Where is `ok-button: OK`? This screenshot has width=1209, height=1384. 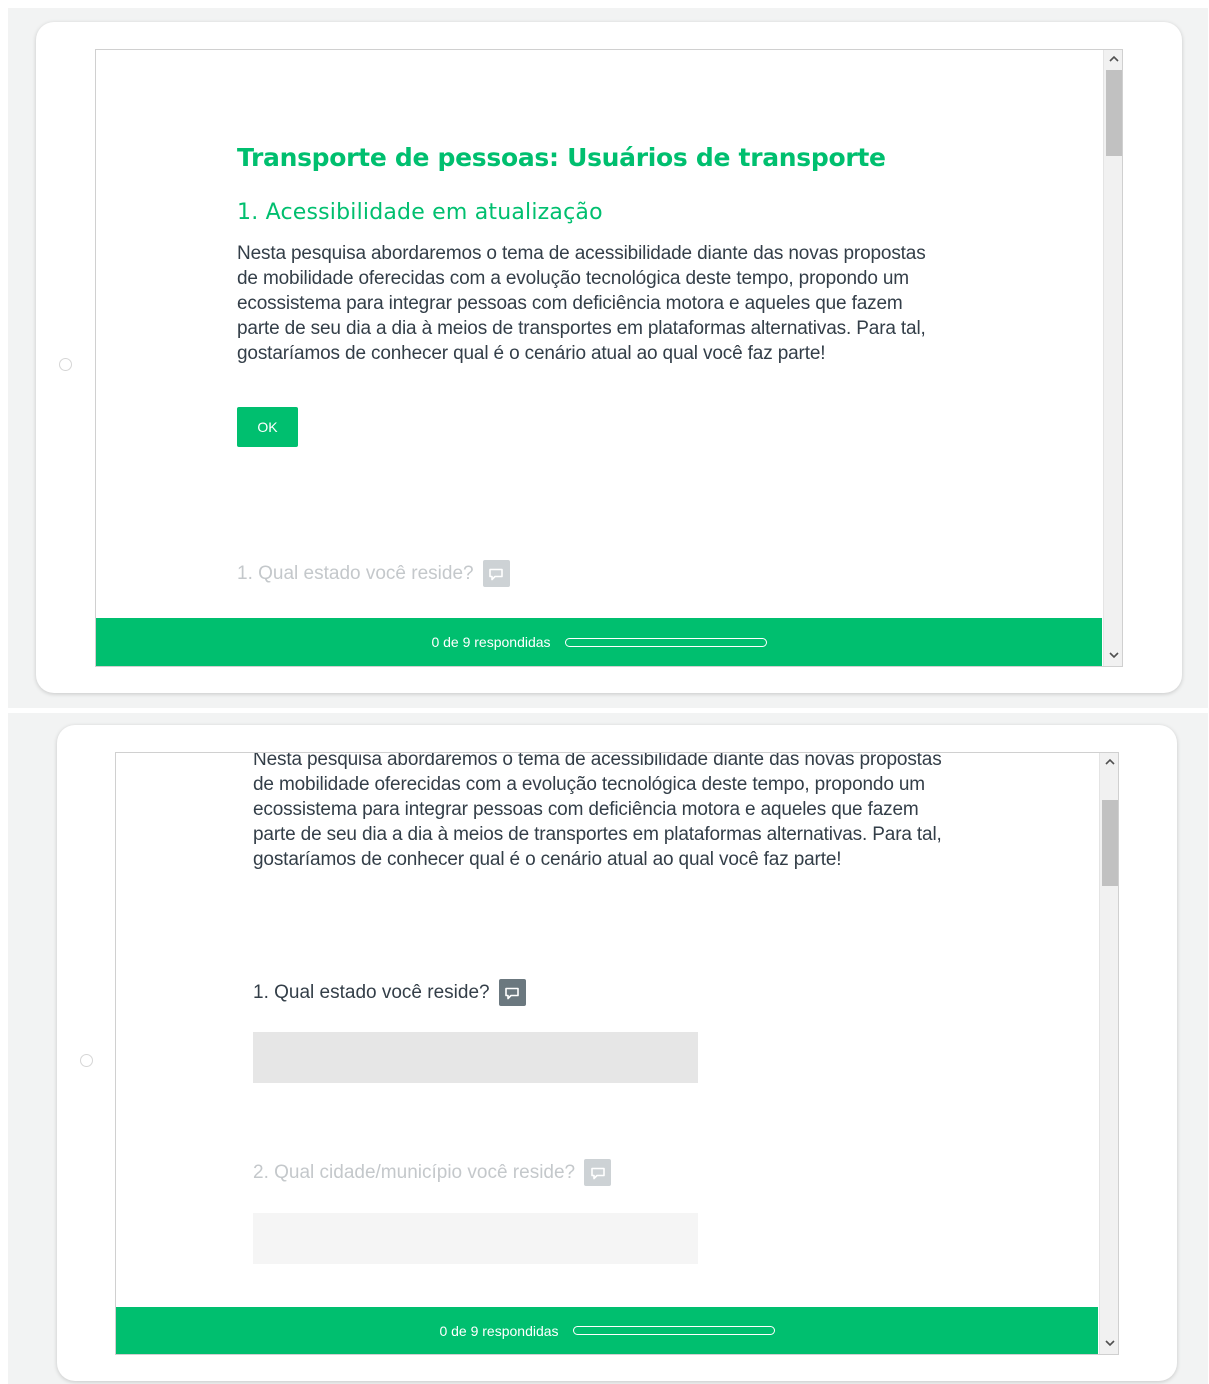
ok-button: OK is located at coordinates (267, 427).